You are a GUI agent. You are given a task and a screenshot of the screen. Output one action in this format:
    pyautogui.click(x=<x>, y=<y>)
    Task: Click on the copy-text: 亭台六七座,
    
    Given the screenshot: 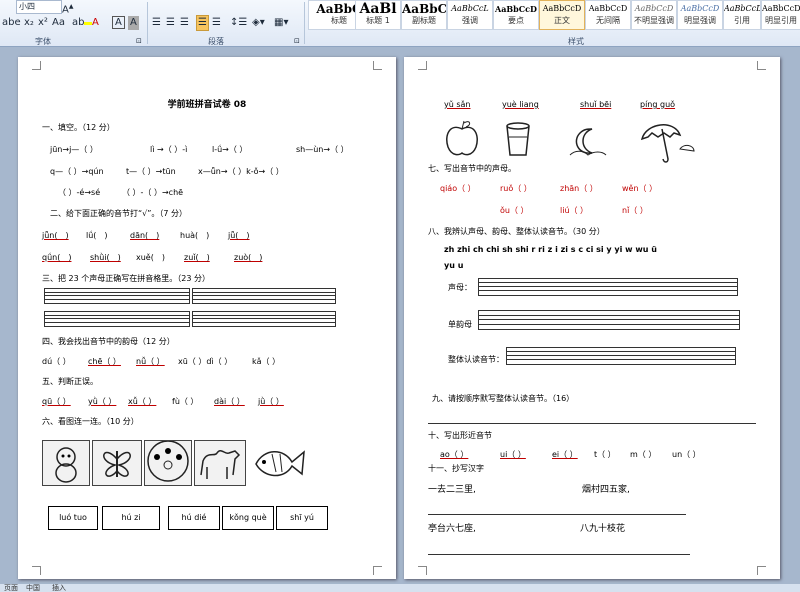 What is the action you would take?
    pyautogui.click(x=452, y=529)
    